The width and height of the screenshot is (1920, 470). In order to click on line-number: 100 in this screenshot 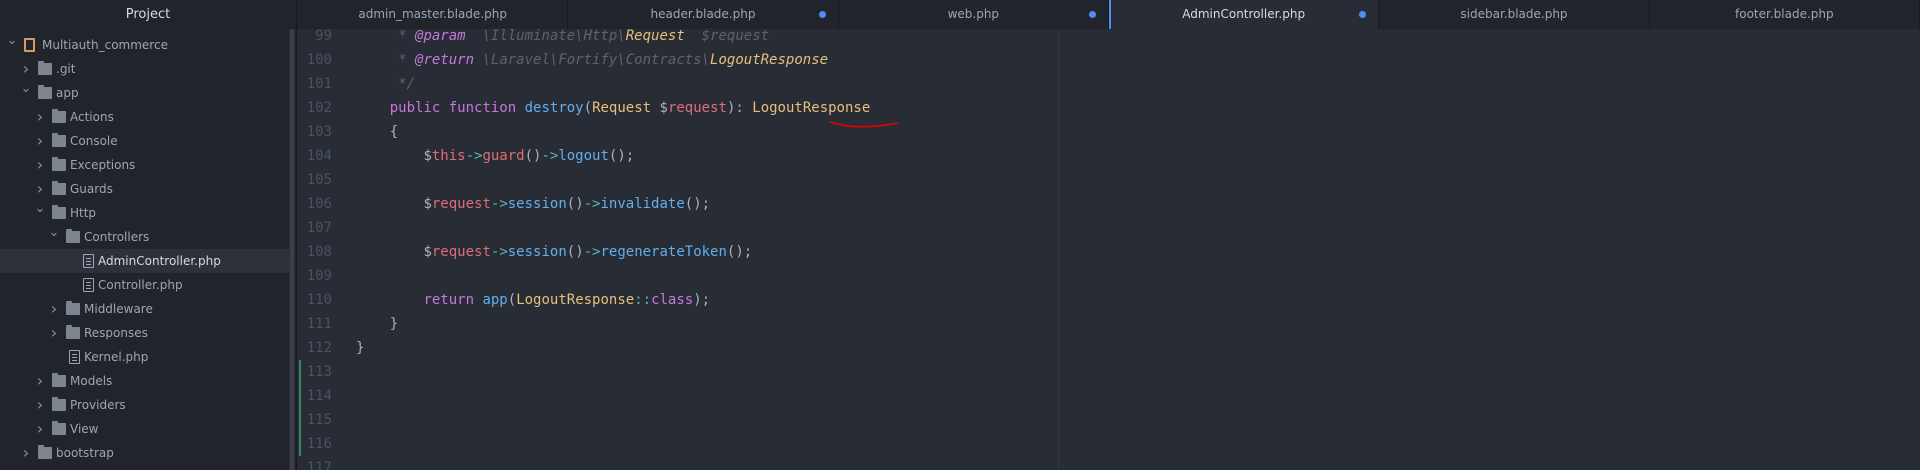, I will do `click(319, 60)`.